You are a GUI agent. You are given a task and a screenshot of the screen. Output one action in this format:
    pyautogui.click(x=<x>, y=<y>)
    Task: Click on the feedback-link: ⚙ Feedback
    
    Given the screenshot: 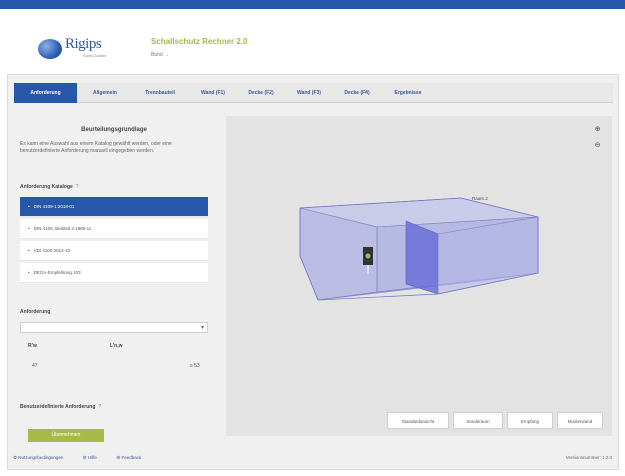 What is the action you would take?
    pyautogui.click(x=133, y=457)
    